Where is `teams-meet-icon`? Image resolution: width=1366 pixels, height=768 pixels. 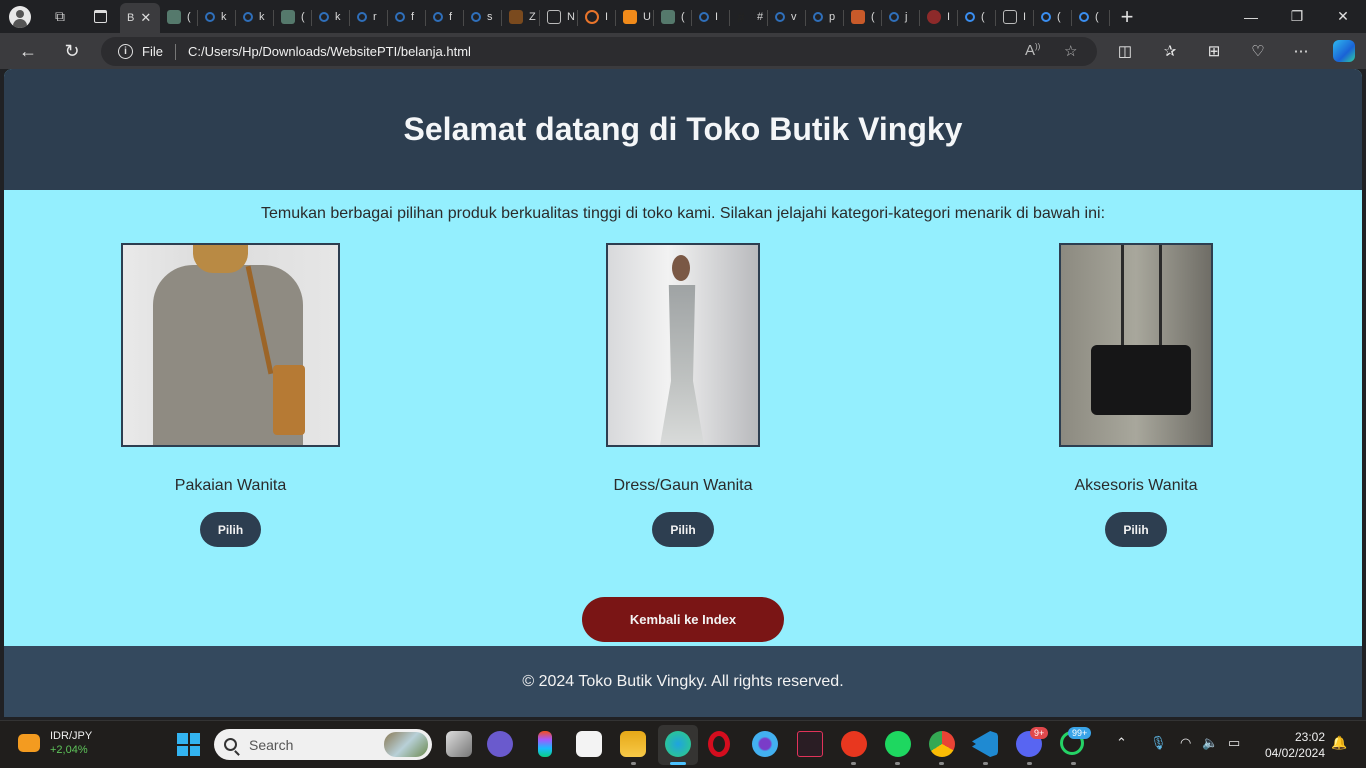
teams-meet-icon is located at coordinates (500, 744).